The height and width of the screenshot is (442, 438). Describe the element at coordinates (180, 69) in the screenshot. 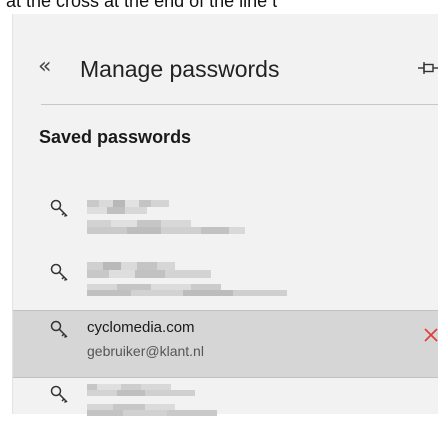

I see `page-title: Manage passwords` at that location.